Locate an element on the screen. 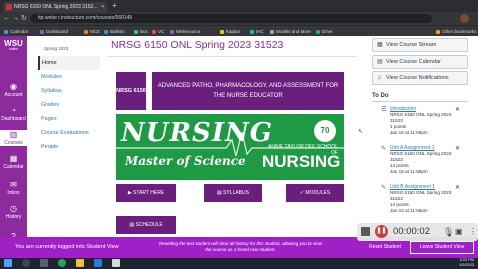 This screenshot has width=478, height=269. anniversary-badge: 70 is located at coordinates (325, 131).